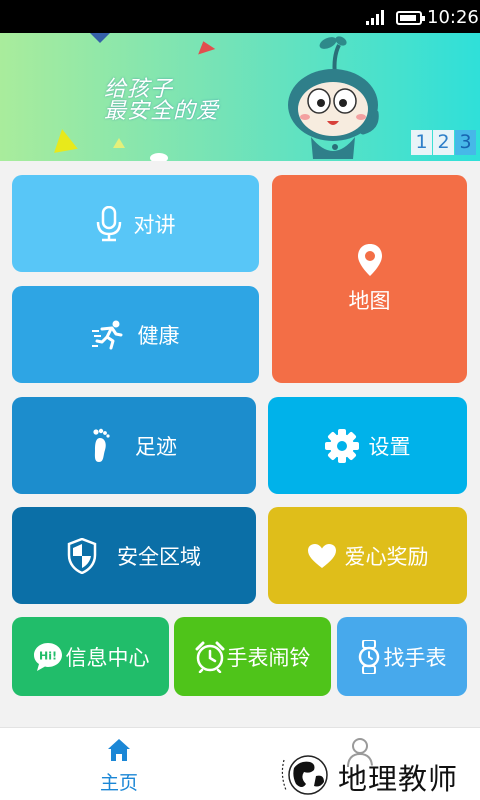  I want to click on settings-tile: 设置, so click(367, 445).